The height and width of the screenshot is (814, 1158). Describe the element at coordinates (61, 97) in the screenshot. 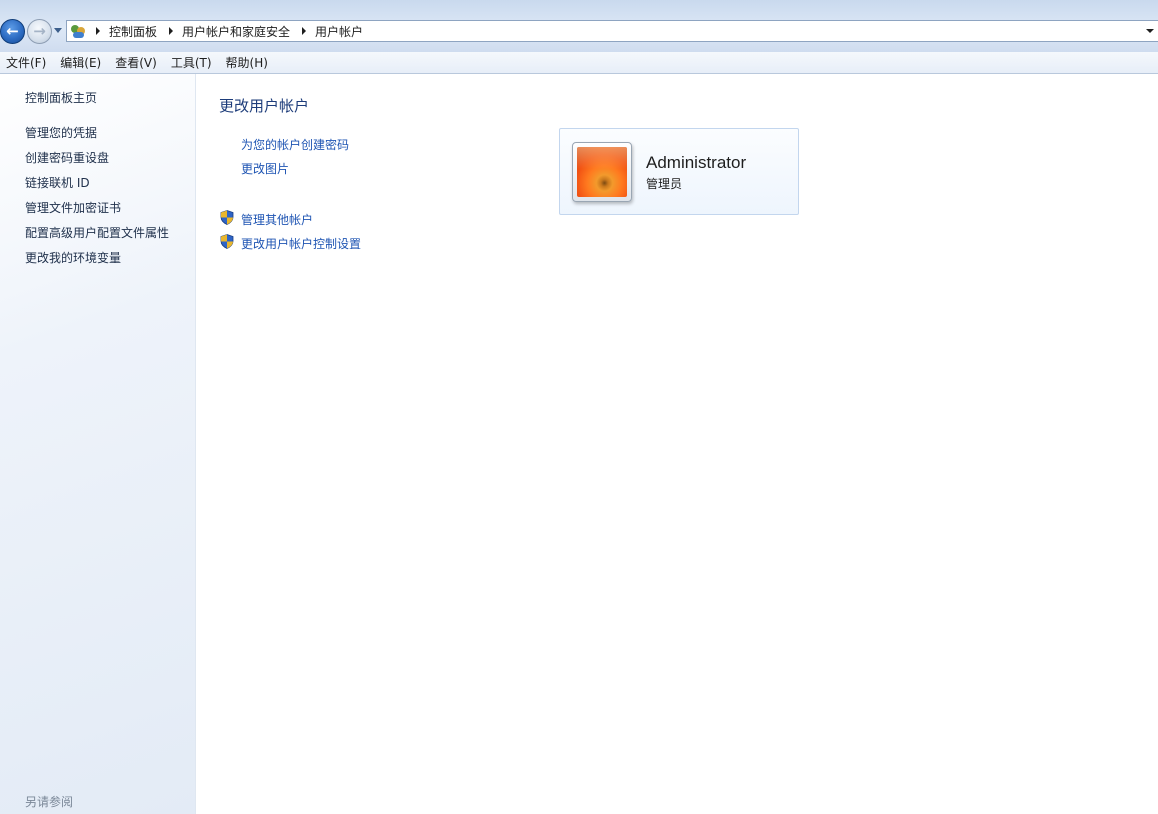

I see `control-panel-home-link: 控制面板主页` at that location.